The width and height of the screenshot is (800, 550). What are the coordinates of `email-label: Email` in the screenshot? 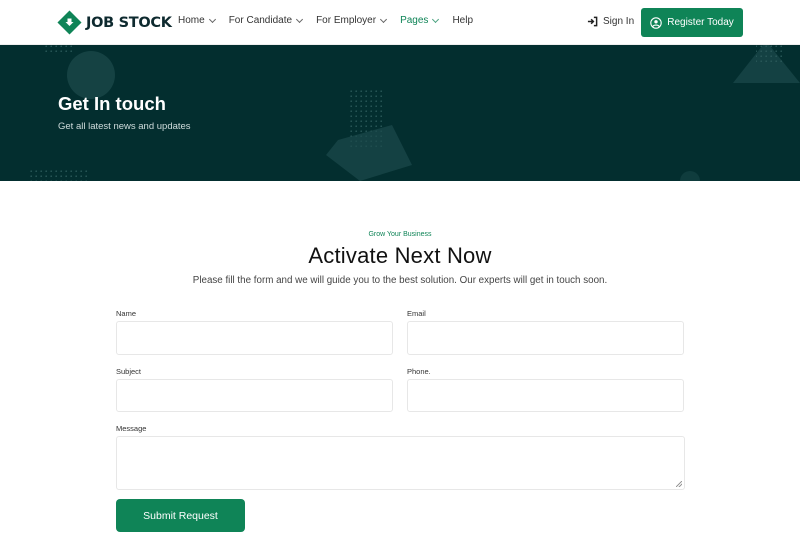 It's located at (416, 313).